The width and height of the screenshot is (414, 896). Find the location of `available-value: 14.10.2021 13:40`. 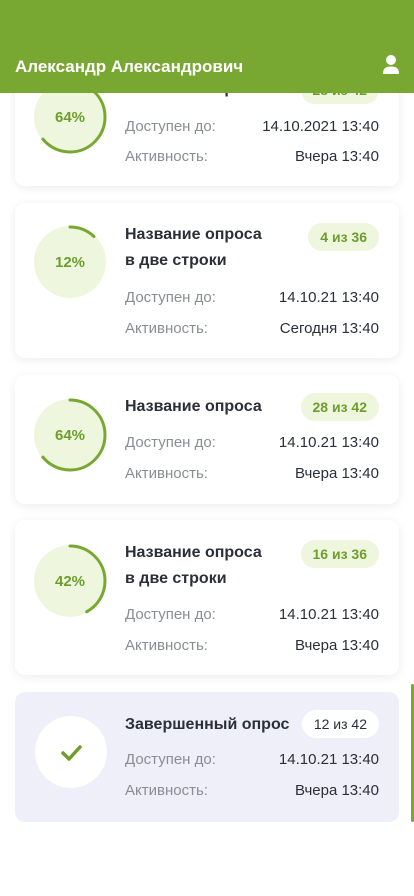

available-value: 14.10.2021 13:40 is located at coordinates (320, 126).